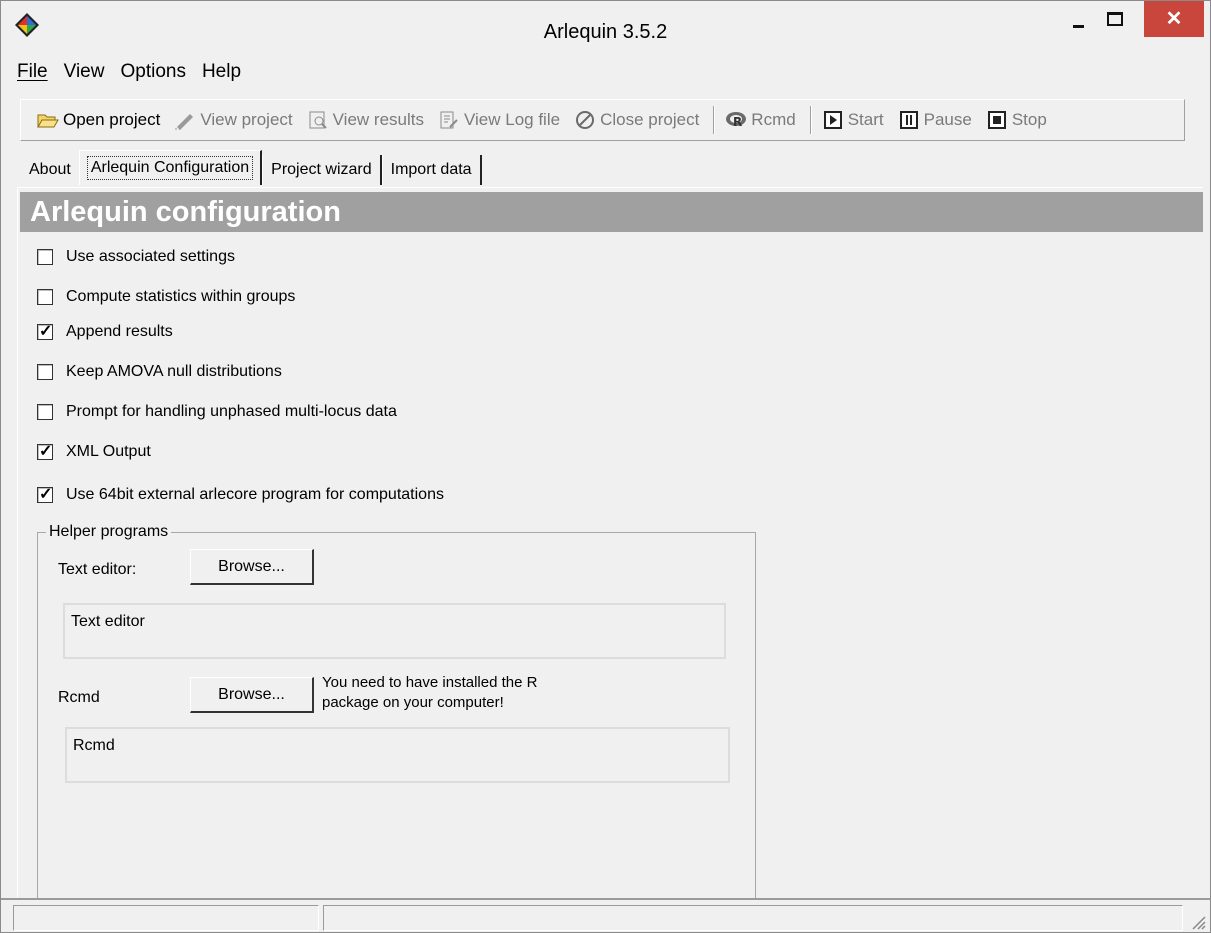 The image size is (1211, 933). Describe the element at coordinates (94, 745) in the screenshot. I see `rcmd-path-value: Rcmd` at that location.